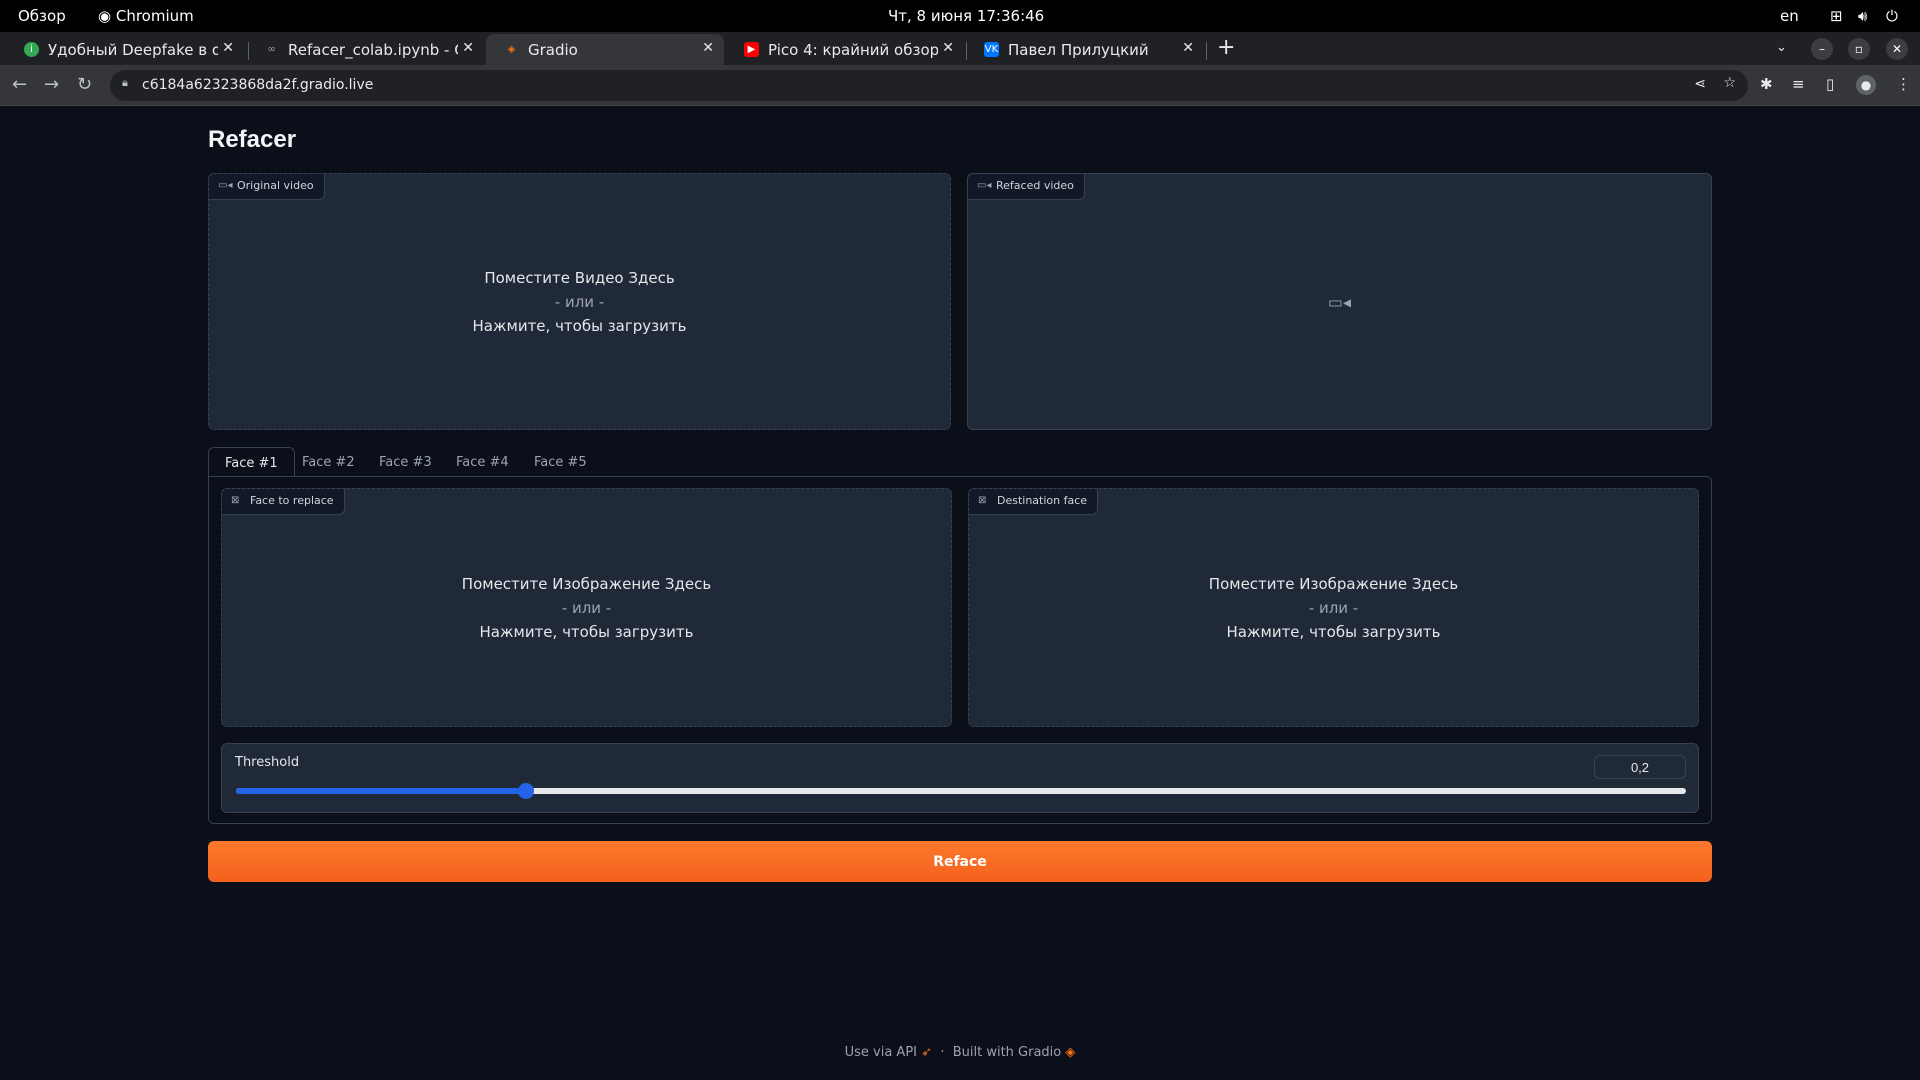 The width and height of the screenshot is (1920, 1080). I want to click on url-text: c6184a62323868da2f.gradio.live, so click(258, 85).